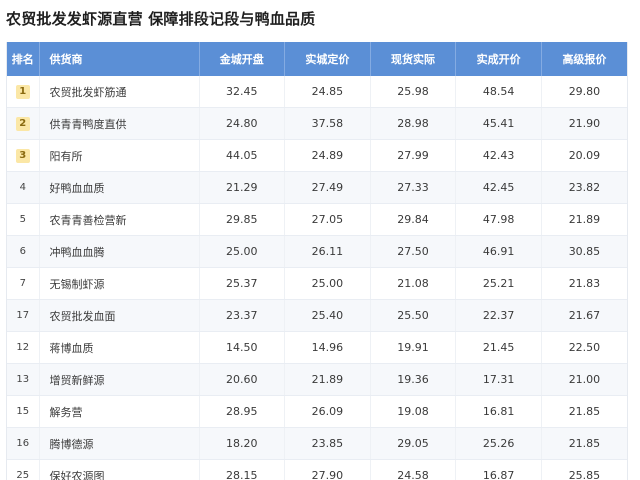 This screenshot has height=480, width=640. I want to click on table-row: 7 无锡制虾源 25.37 25.00 21.08 25.21 21.83, so click(317, 283).